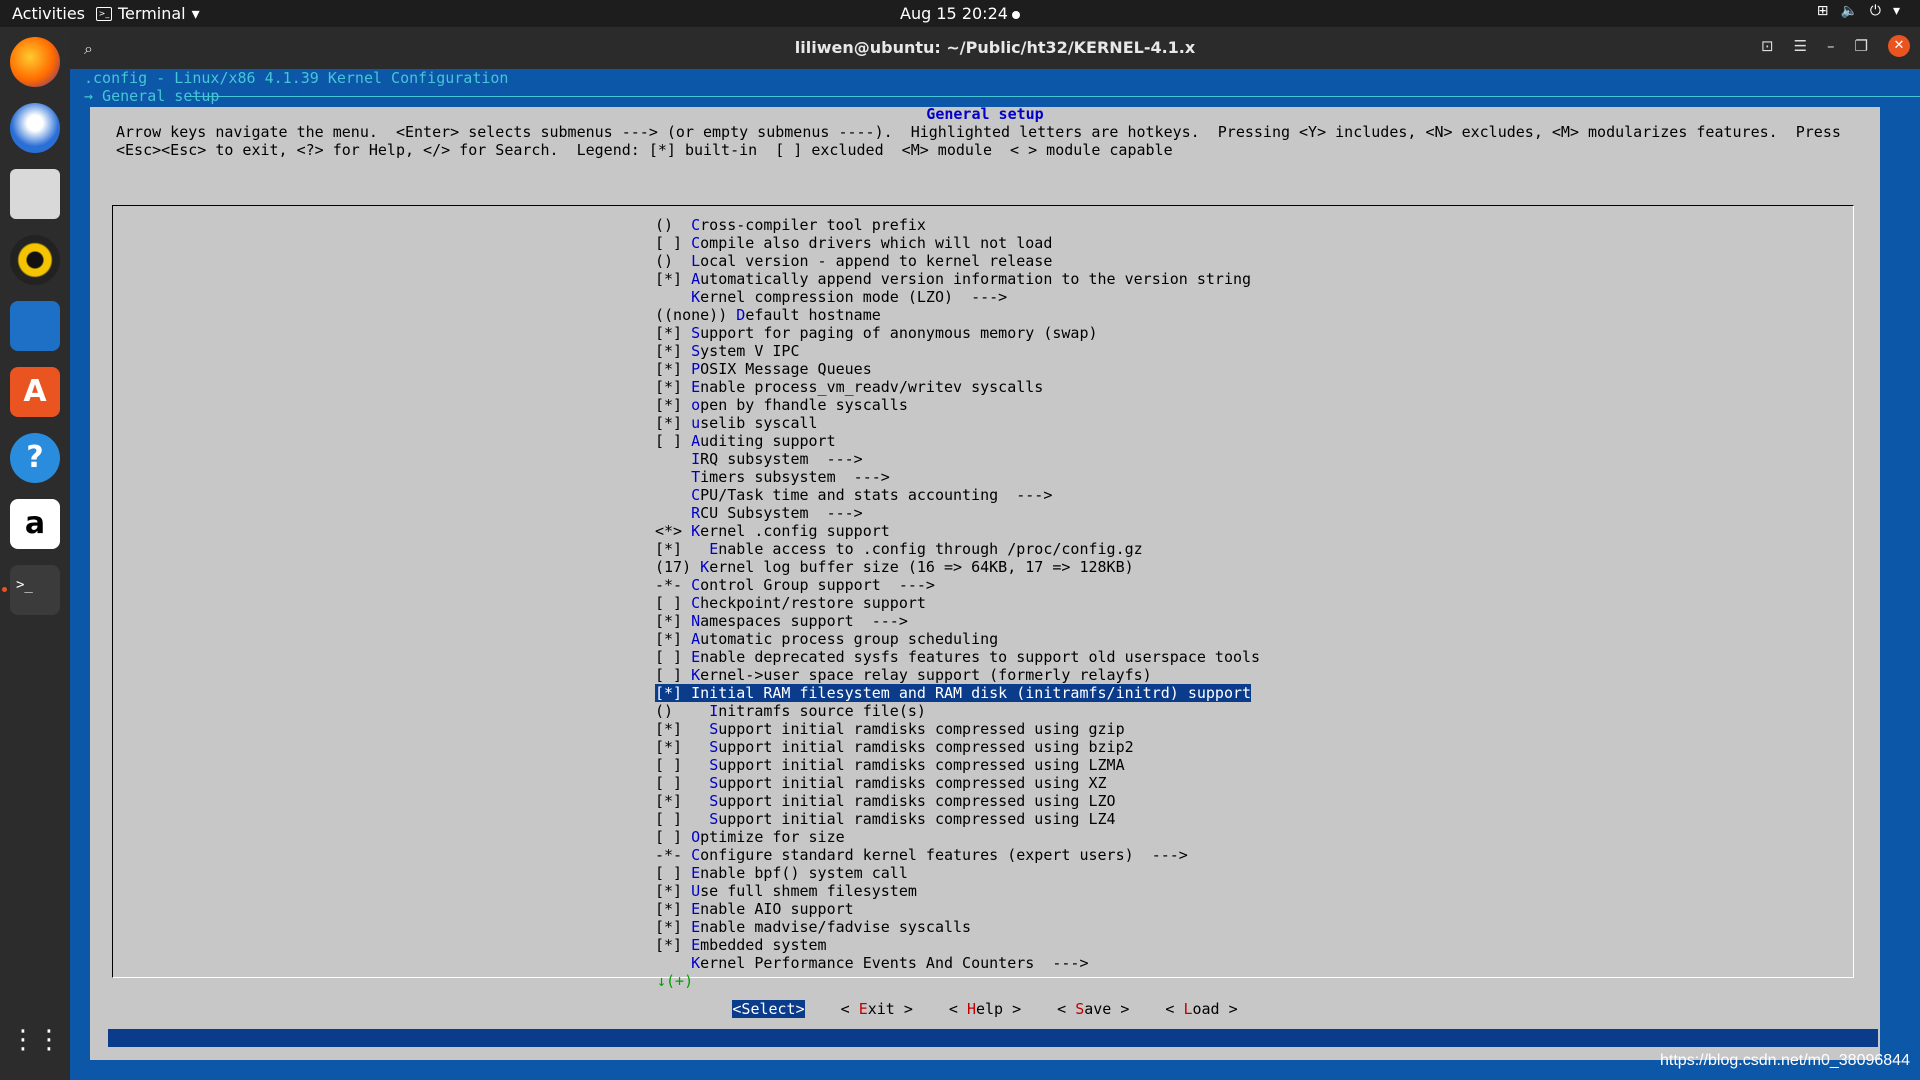  I want to click on select-button: <Select>, so click(768, 1009).